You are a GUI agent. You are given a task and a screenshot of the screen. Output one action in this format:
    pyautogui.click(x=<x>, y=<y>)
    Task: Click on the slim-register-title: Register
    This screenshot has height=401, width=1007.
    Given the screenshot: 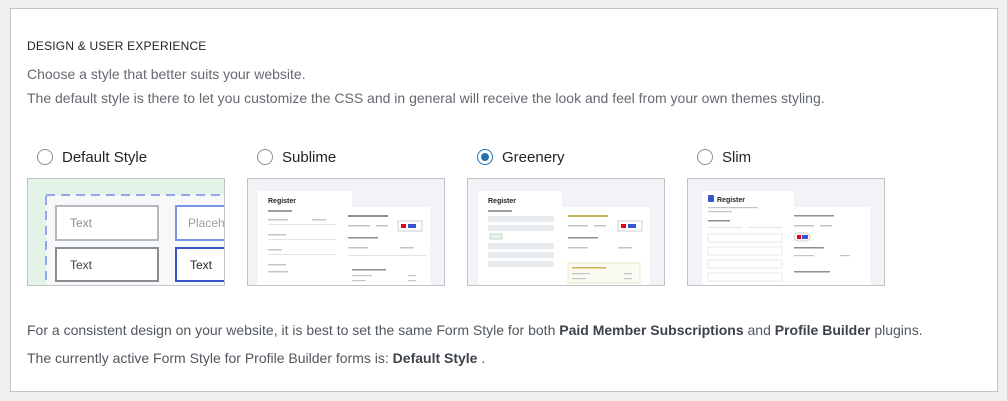 What is the action you would take?
    pyautogui.click(x=731, y=200)
    